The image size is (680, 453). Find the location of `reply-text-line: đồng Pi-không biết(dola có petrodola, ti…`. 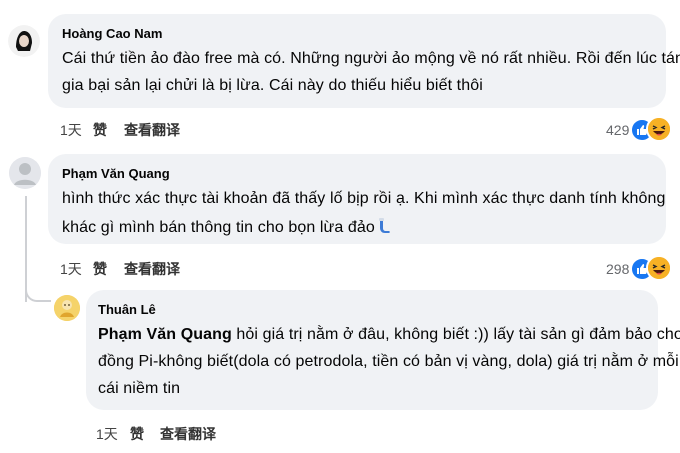

reply-text-line: đồng Pi-không biết(dola có petrodola, ti… is located at coordinates (388, 361).